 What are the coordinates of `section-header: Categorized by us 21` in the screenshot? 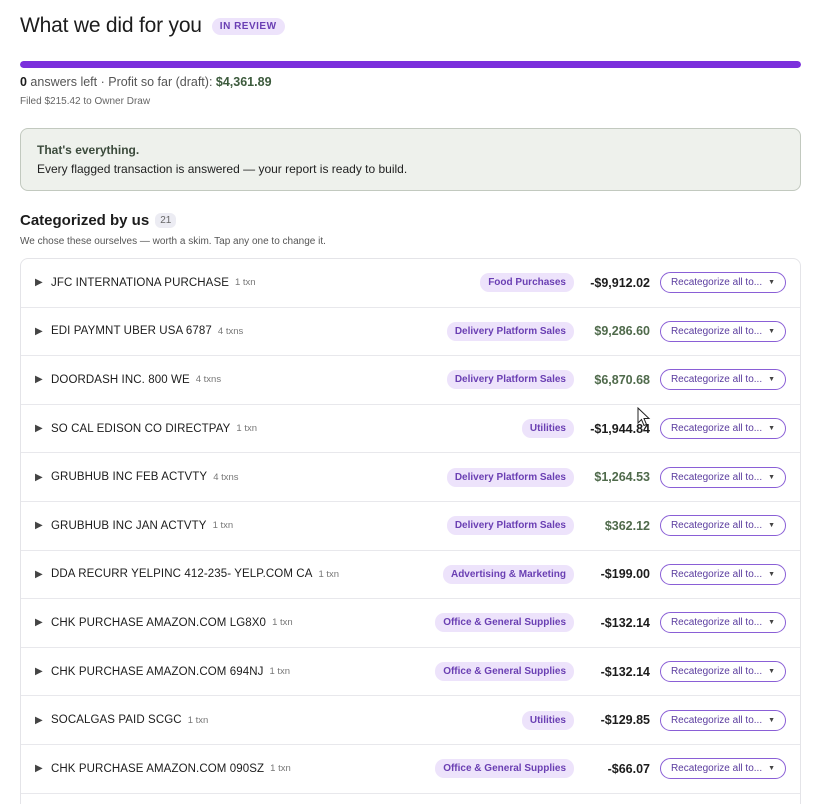 It's located at (98, 220).